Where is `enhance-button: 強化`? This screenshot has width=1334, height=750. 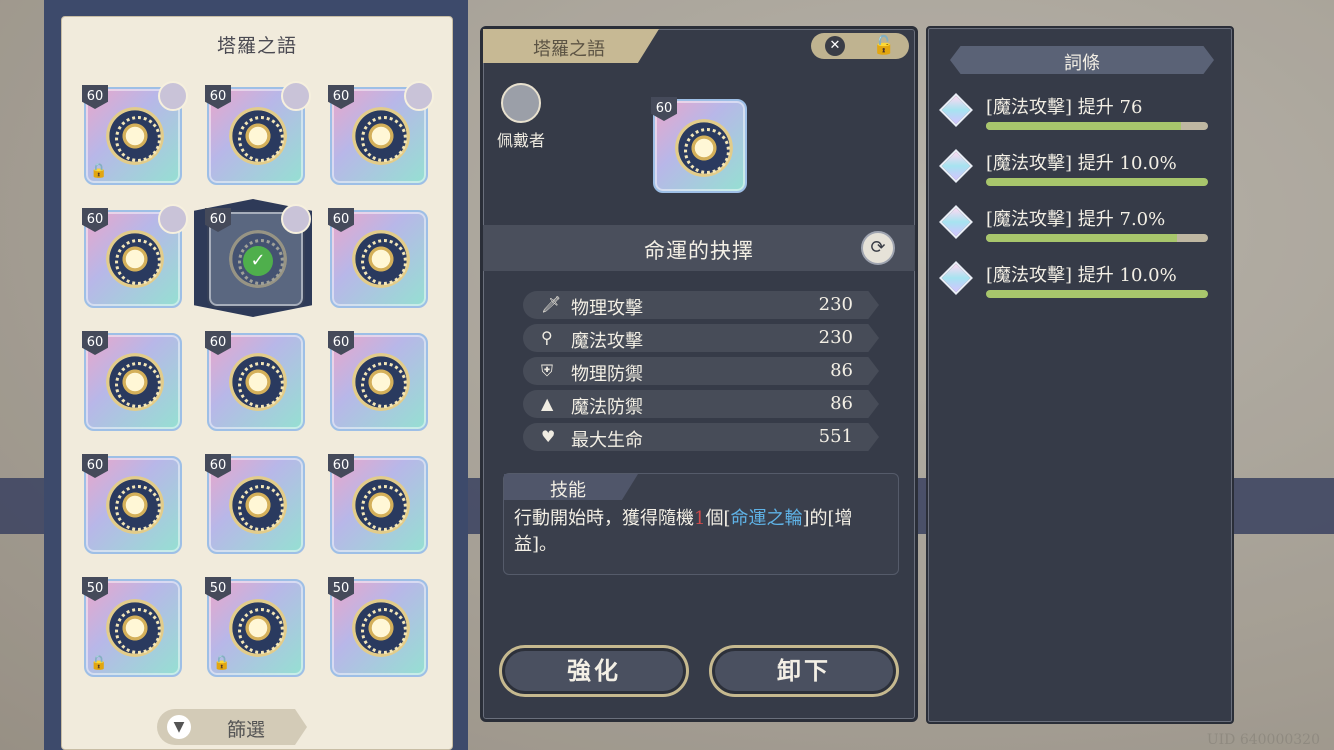 enhance-button: 強化 is located at coordinates (594, 671).